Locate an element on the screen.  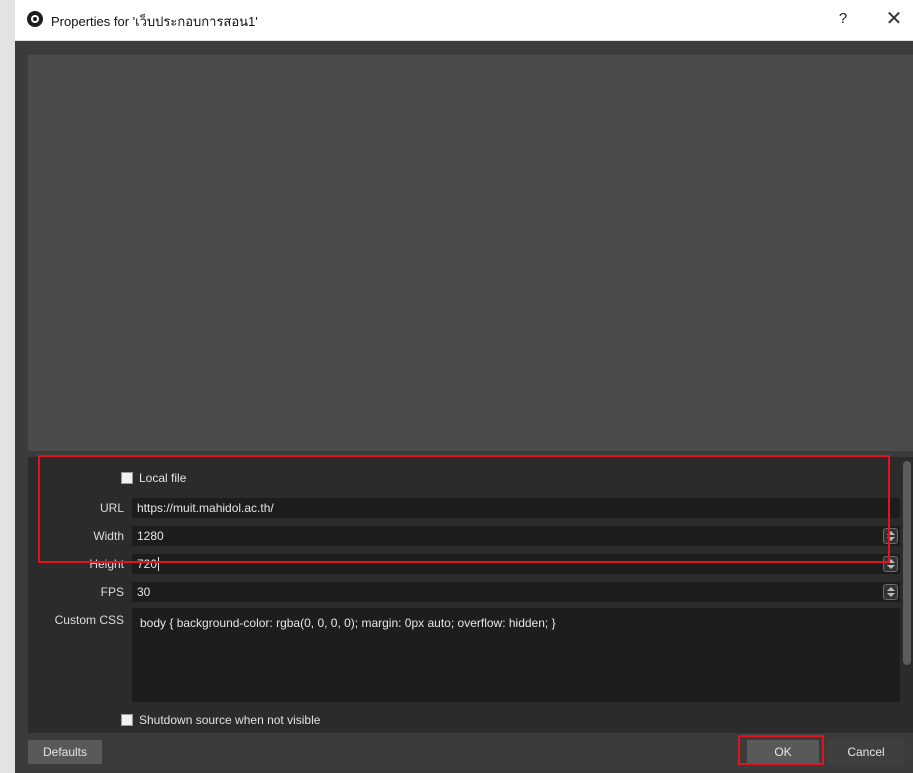
ok-button: OK is located at coordinates (783, 752).